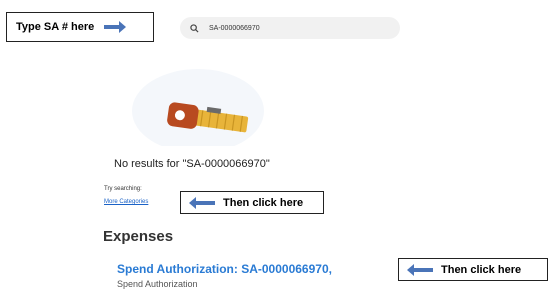 This screenshot has height=297, width=559. I want to click on callout-text: Type SA # here, so click(55, 27).